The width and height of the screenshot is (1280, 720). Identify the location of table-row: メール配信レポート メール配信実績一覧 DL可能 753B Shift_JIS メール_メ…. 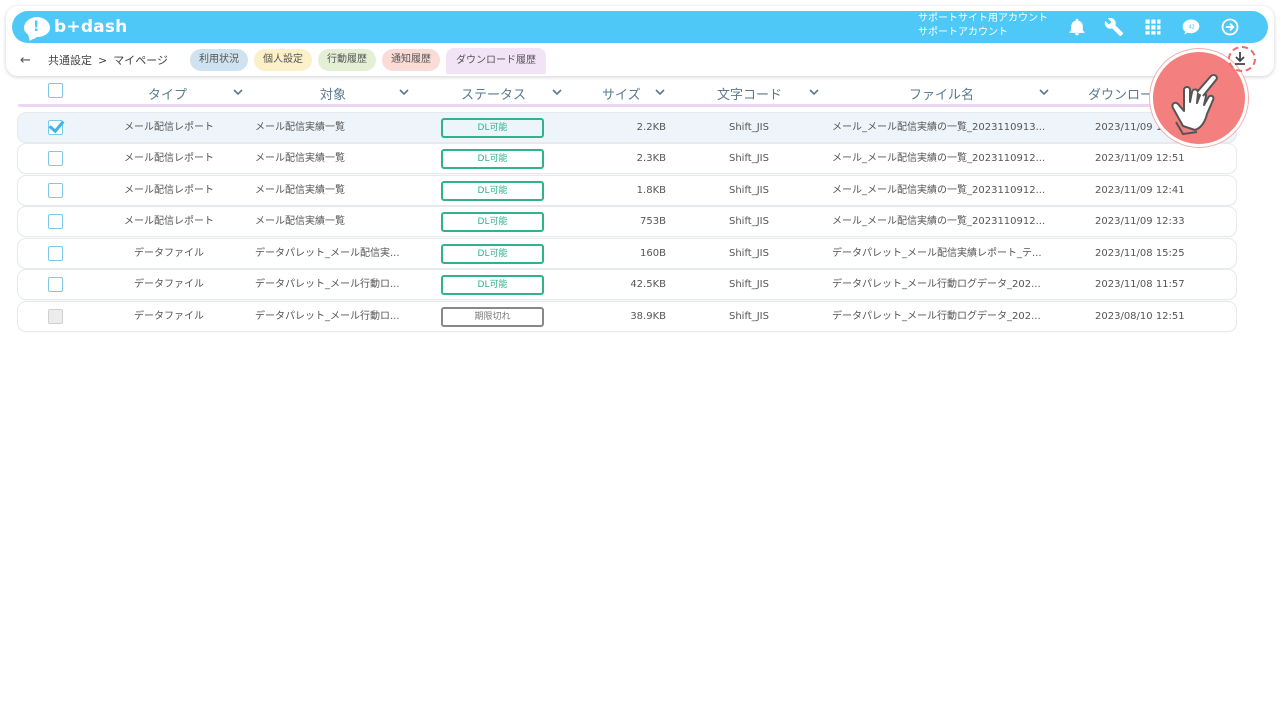
(627, 221).